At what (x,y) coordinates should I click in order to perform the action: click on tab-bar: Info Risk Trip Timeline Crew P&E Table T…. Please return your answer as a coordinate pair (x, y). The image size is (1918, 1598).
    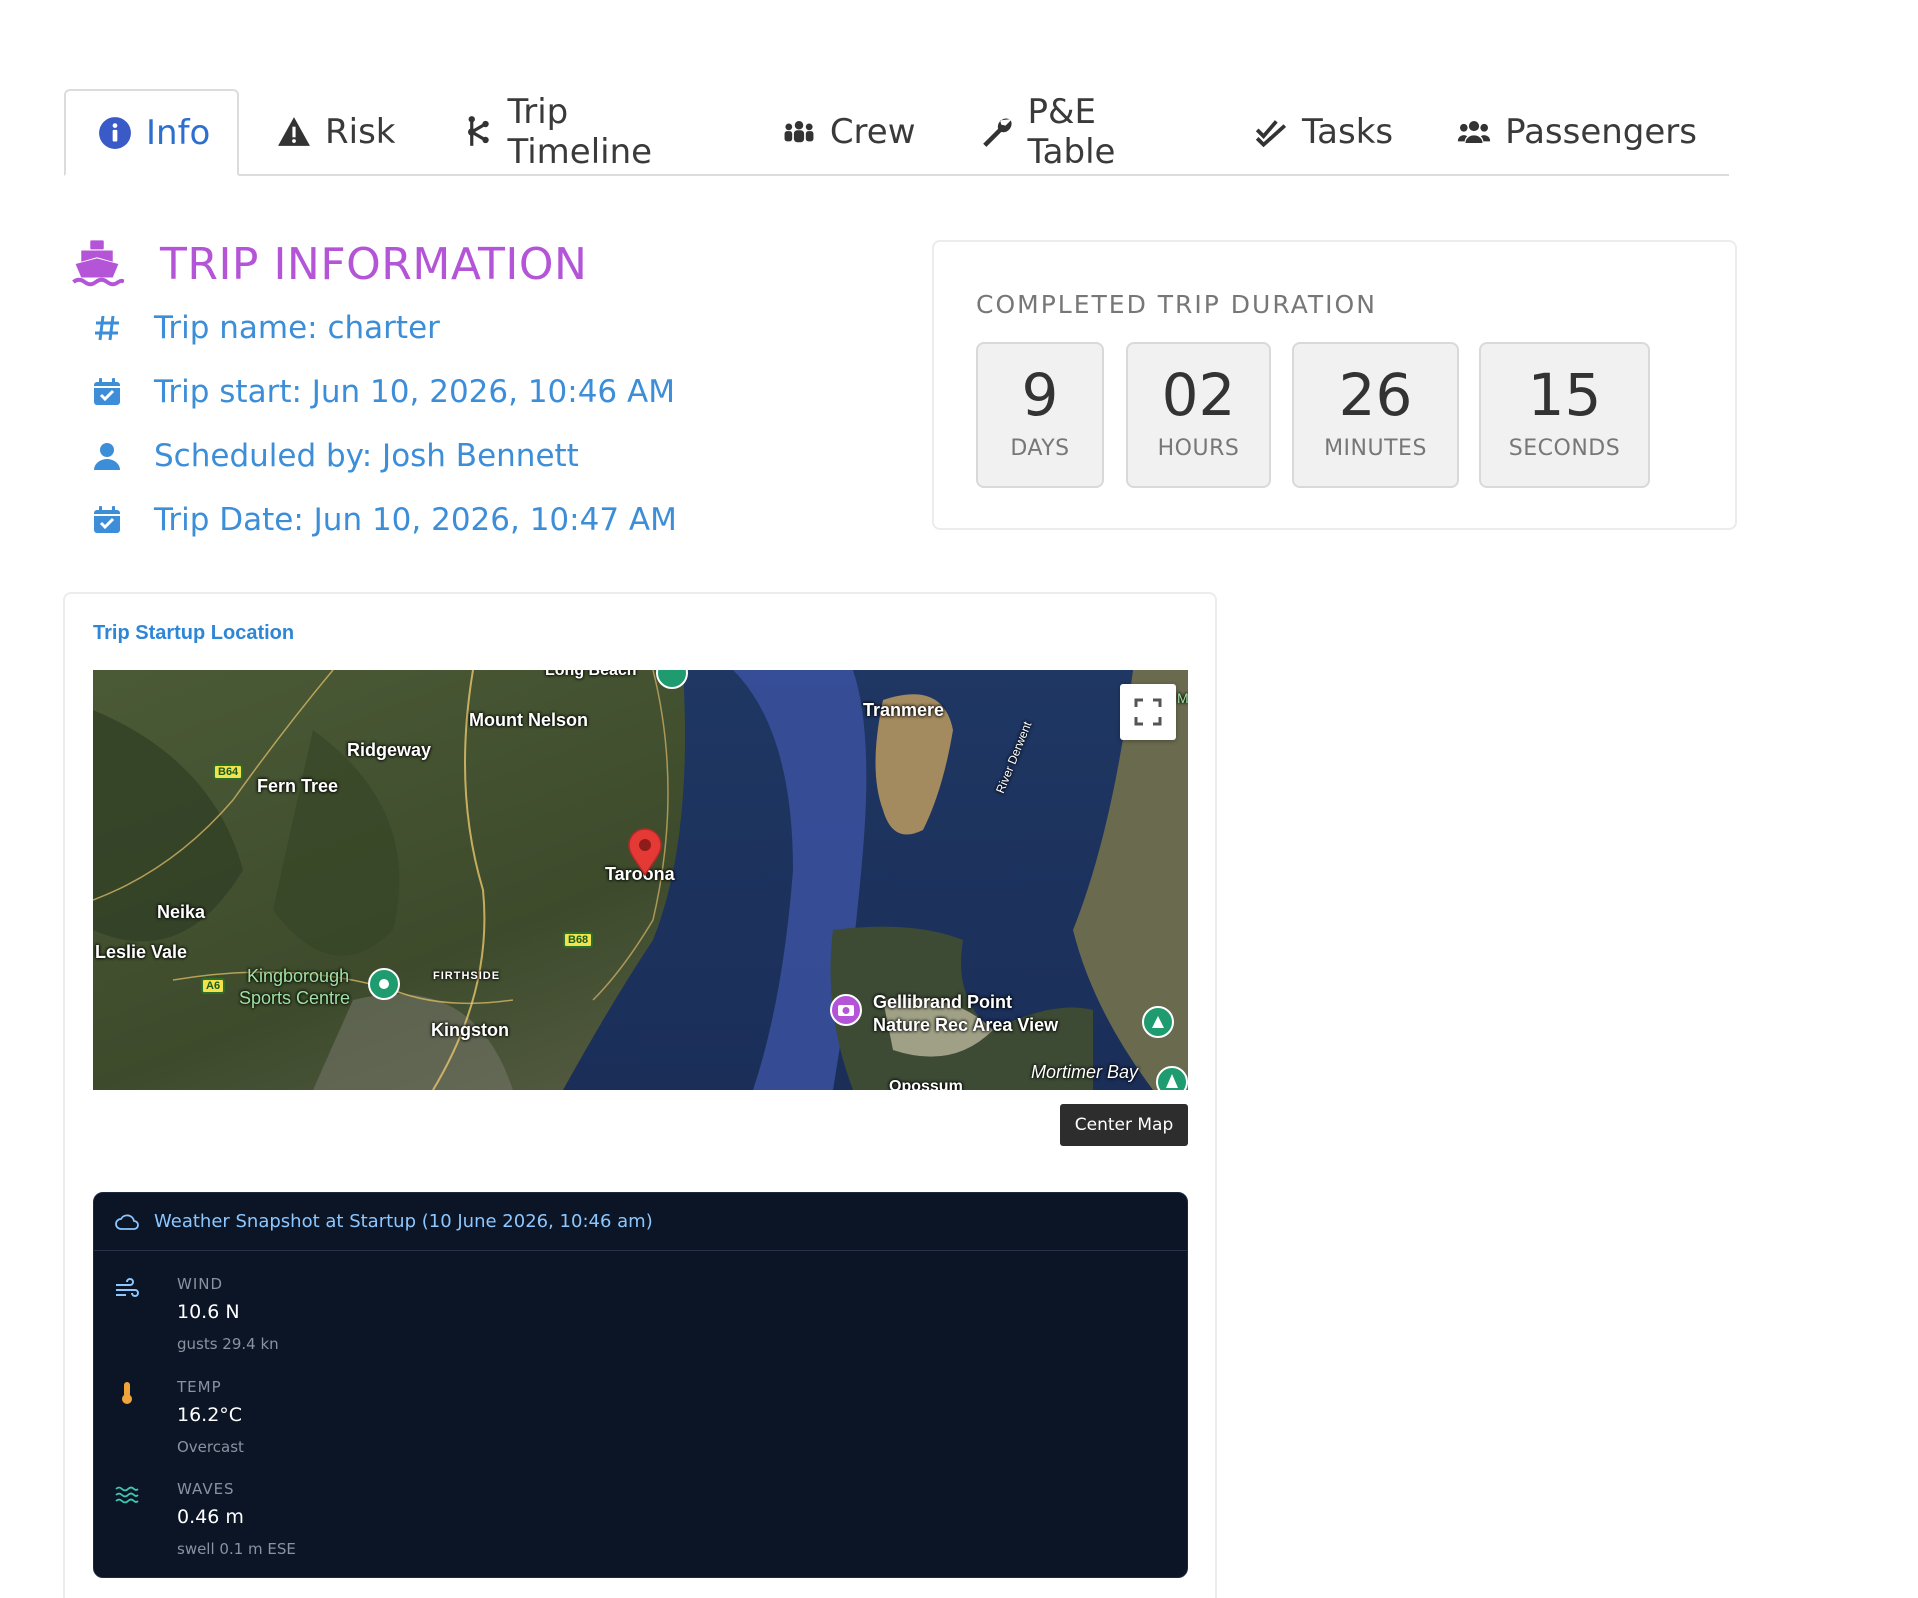
    Looking at the image, I should click on (896, 132).